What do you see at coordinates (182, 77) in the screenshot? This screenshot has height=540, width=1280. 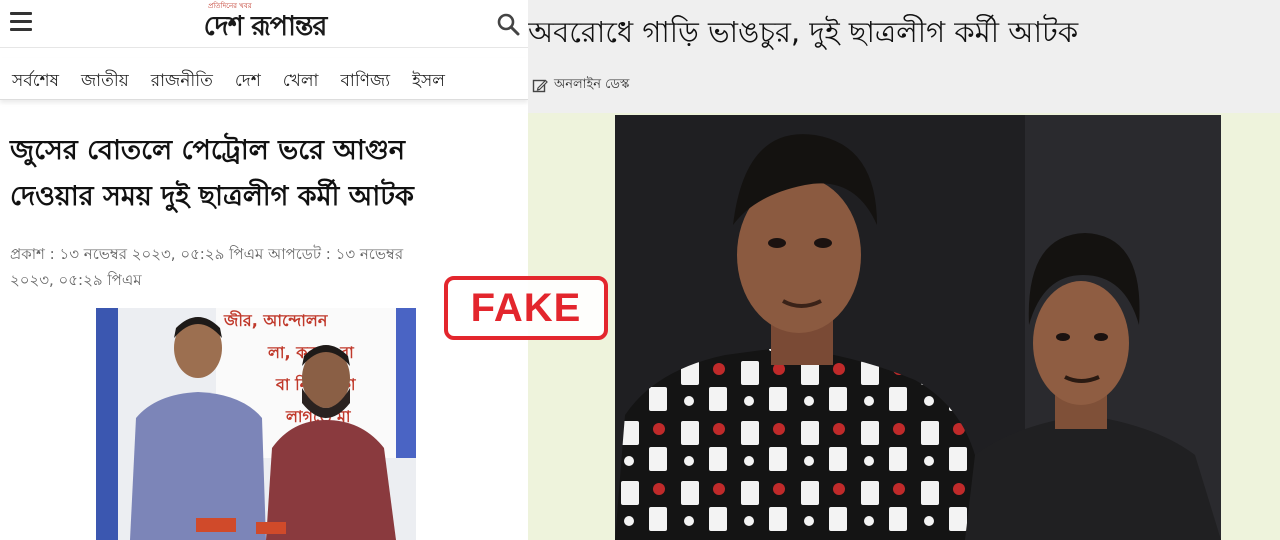 I see `nav-item-politics: রাজনীতি` at bounding box center [182, 77].